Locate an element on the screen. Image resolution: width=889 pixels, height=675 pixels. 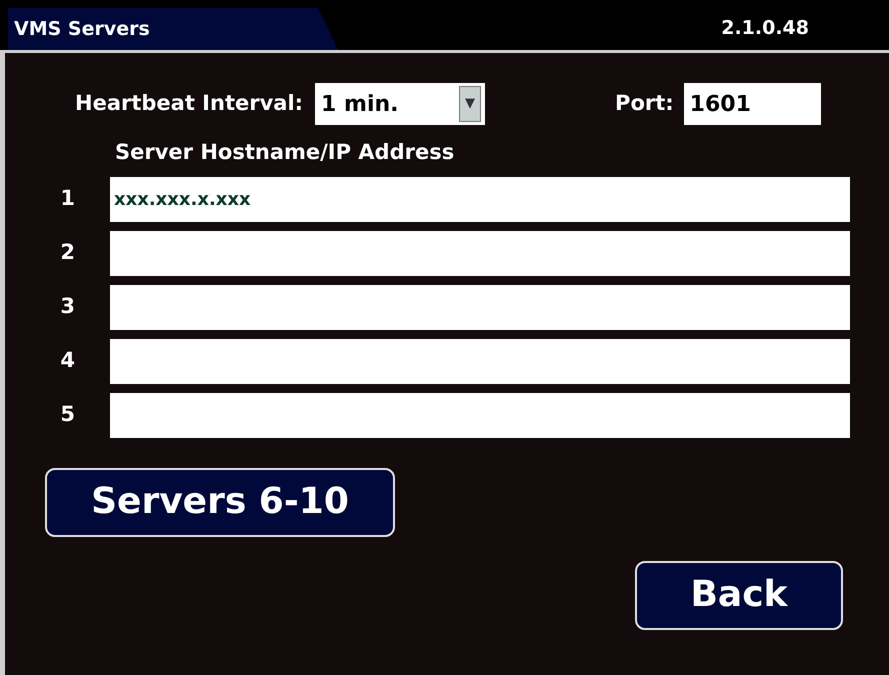
port-field: 1601 is located at coordinates (752, 104).